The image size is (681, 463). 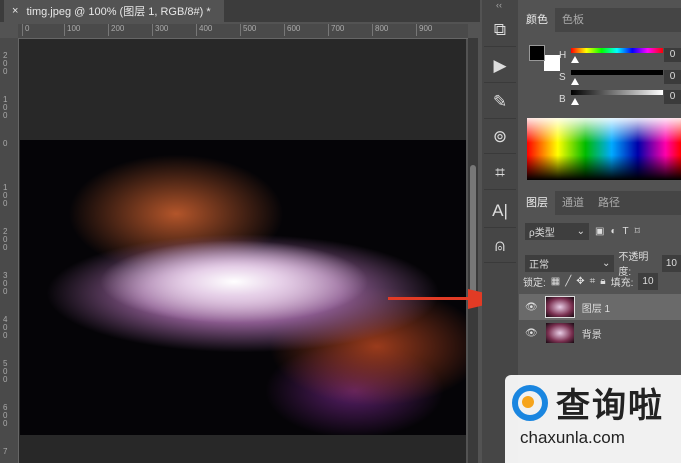 I want to click on s-label: S, so click(x=562, y=77).